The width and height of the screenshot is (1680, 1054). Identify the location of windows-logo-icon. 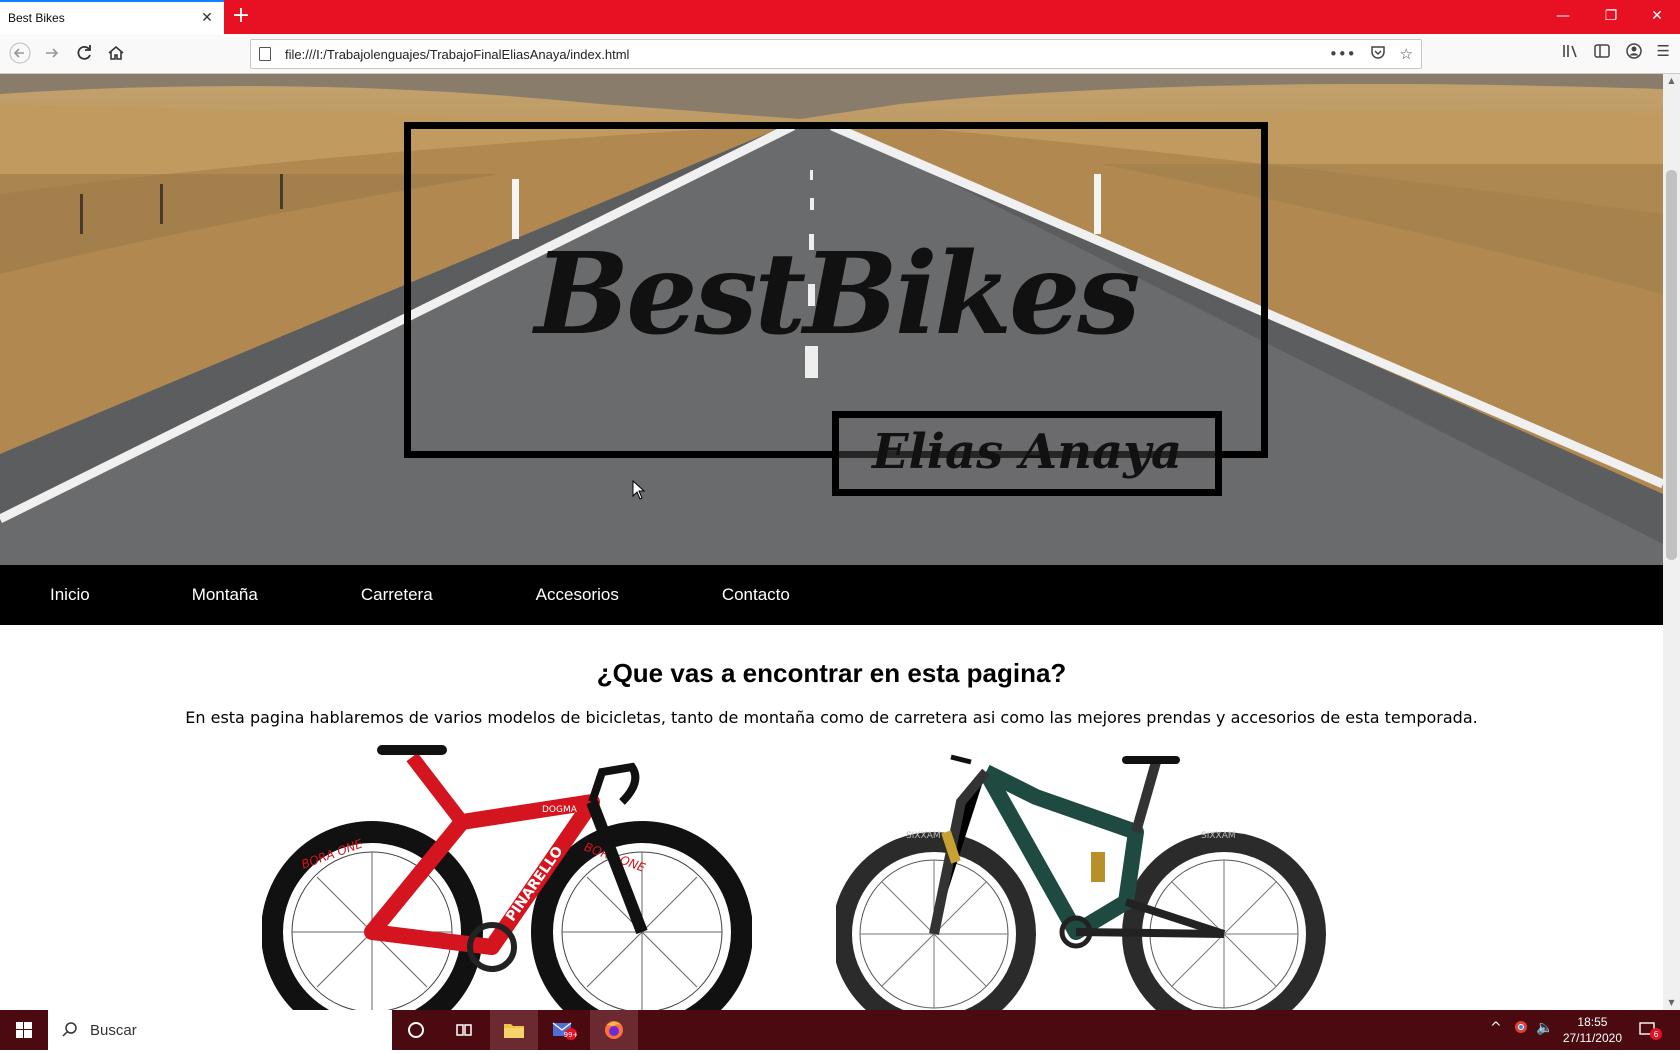
(24, 1030).